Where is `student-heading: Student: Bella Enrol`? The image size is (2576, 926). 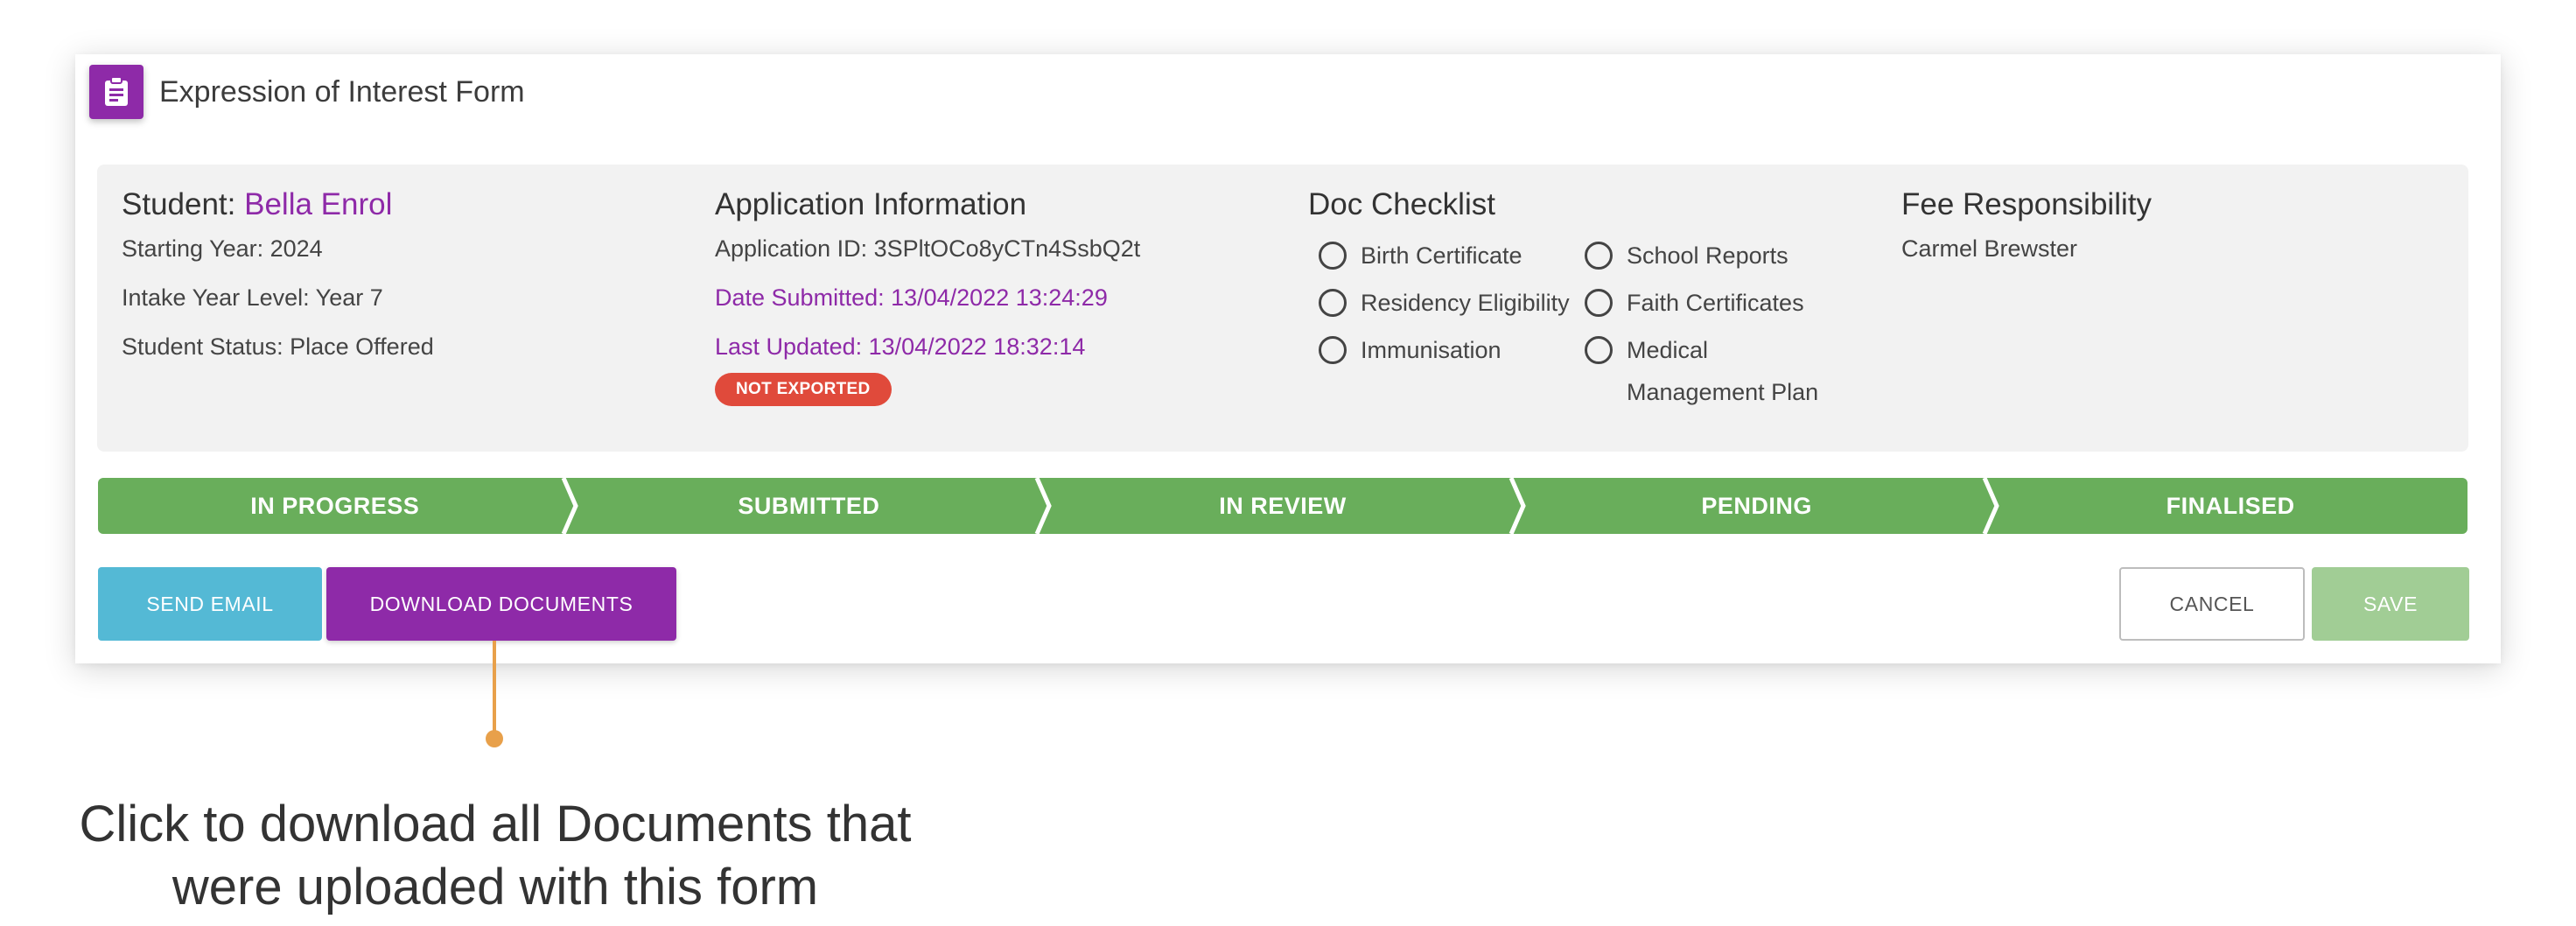 student-heading: Student: Bella Enrol is located at coordinates (278, 205).